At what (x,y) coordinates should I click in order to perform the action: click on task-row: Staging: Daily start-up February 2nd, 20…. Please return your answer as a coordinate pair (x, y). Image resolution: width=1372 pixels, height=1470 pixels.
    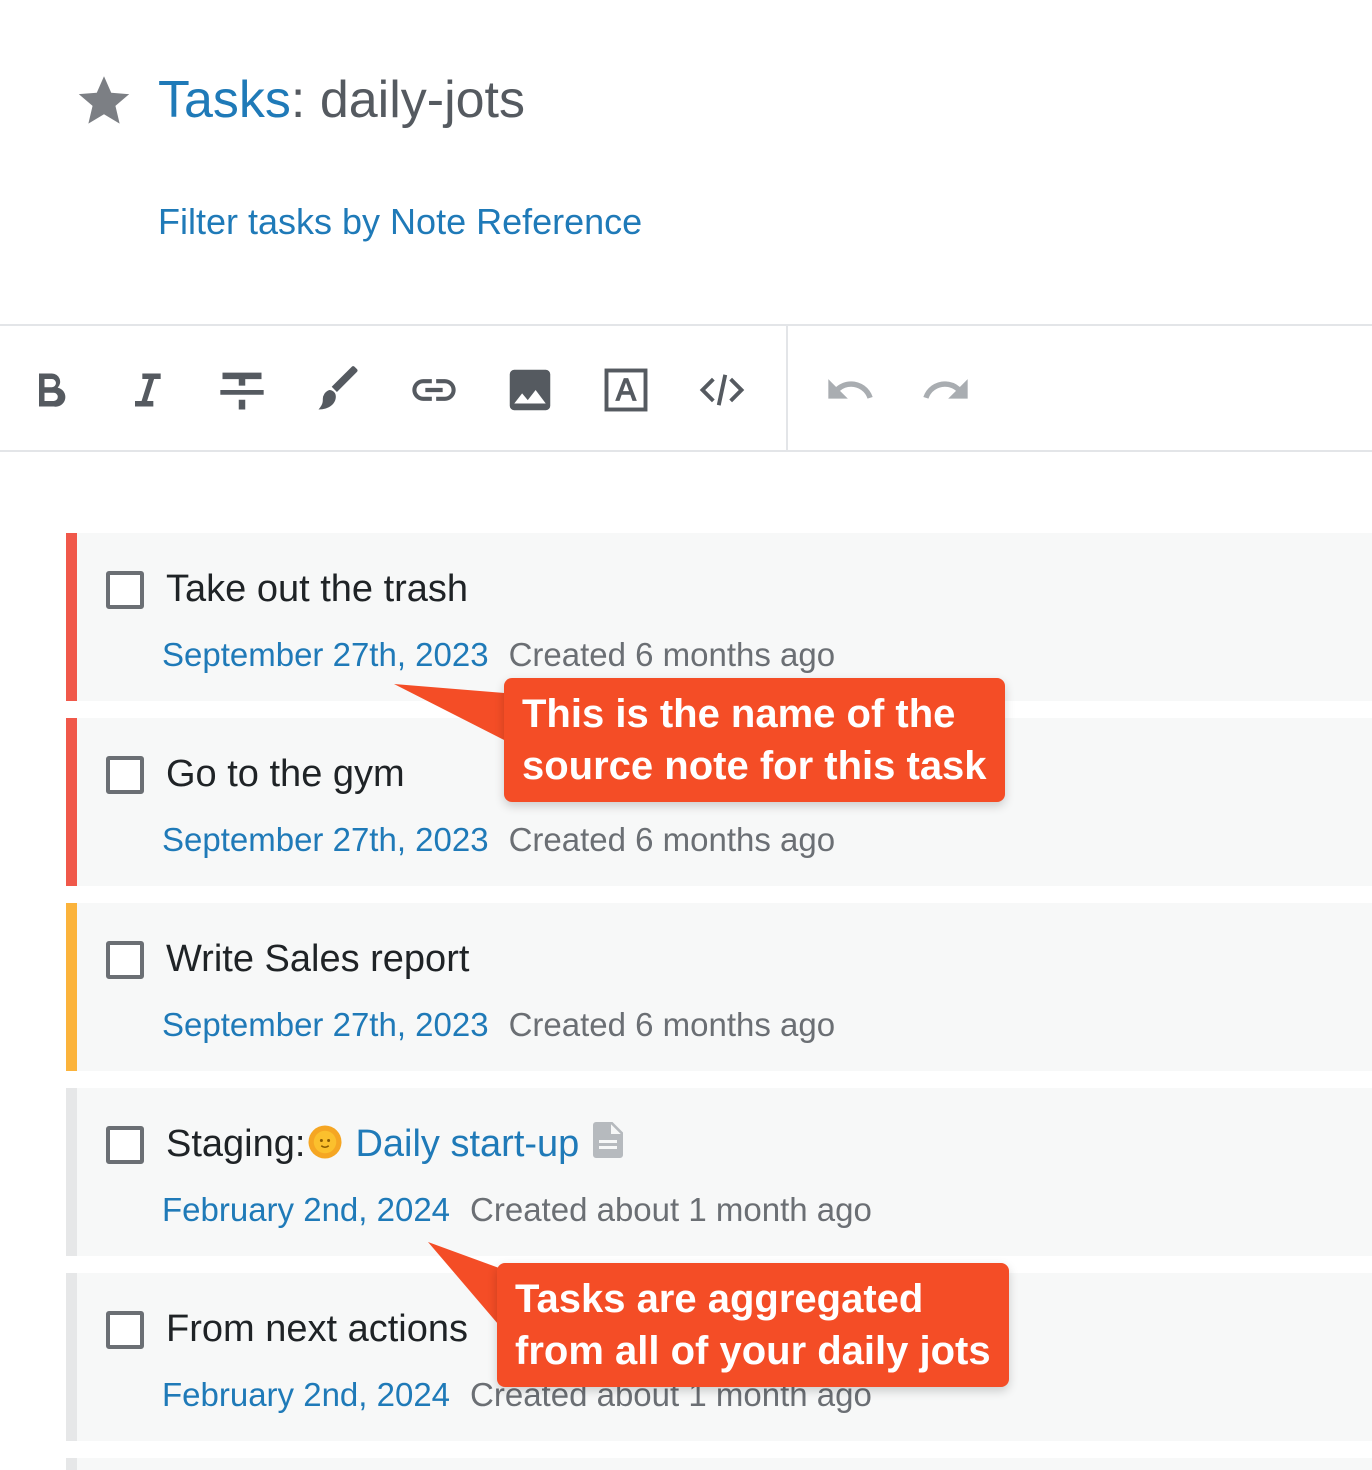
    Looking at the image, I should click on (719, 1172).